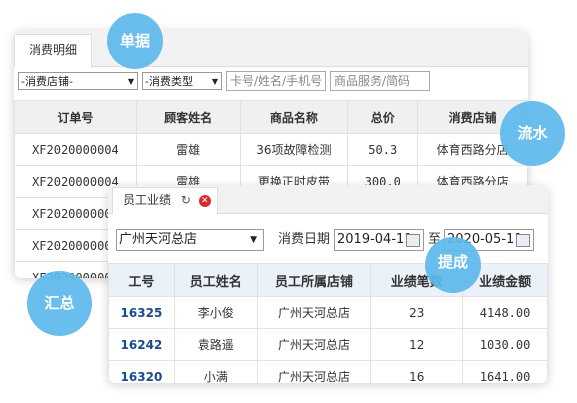  I want to click on cell-staff-name: 袁路遥, so click(215, 344).